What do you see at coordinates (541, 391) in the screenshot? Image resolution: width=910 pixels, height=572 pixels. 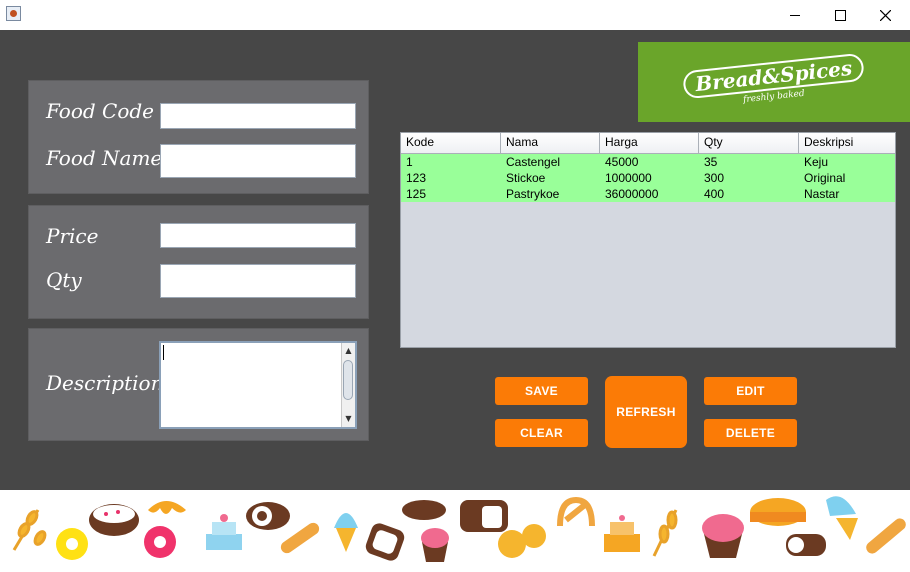 I see `save-button: SAVE` at bounding box center [541, 391].